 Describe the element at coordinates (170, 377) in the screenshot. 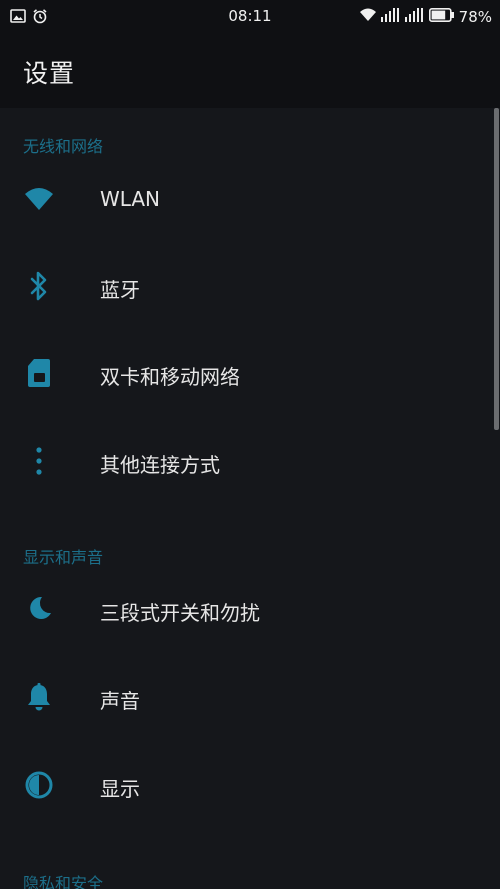

I see `settings-item-label: 双卡和移动网络` at that location.